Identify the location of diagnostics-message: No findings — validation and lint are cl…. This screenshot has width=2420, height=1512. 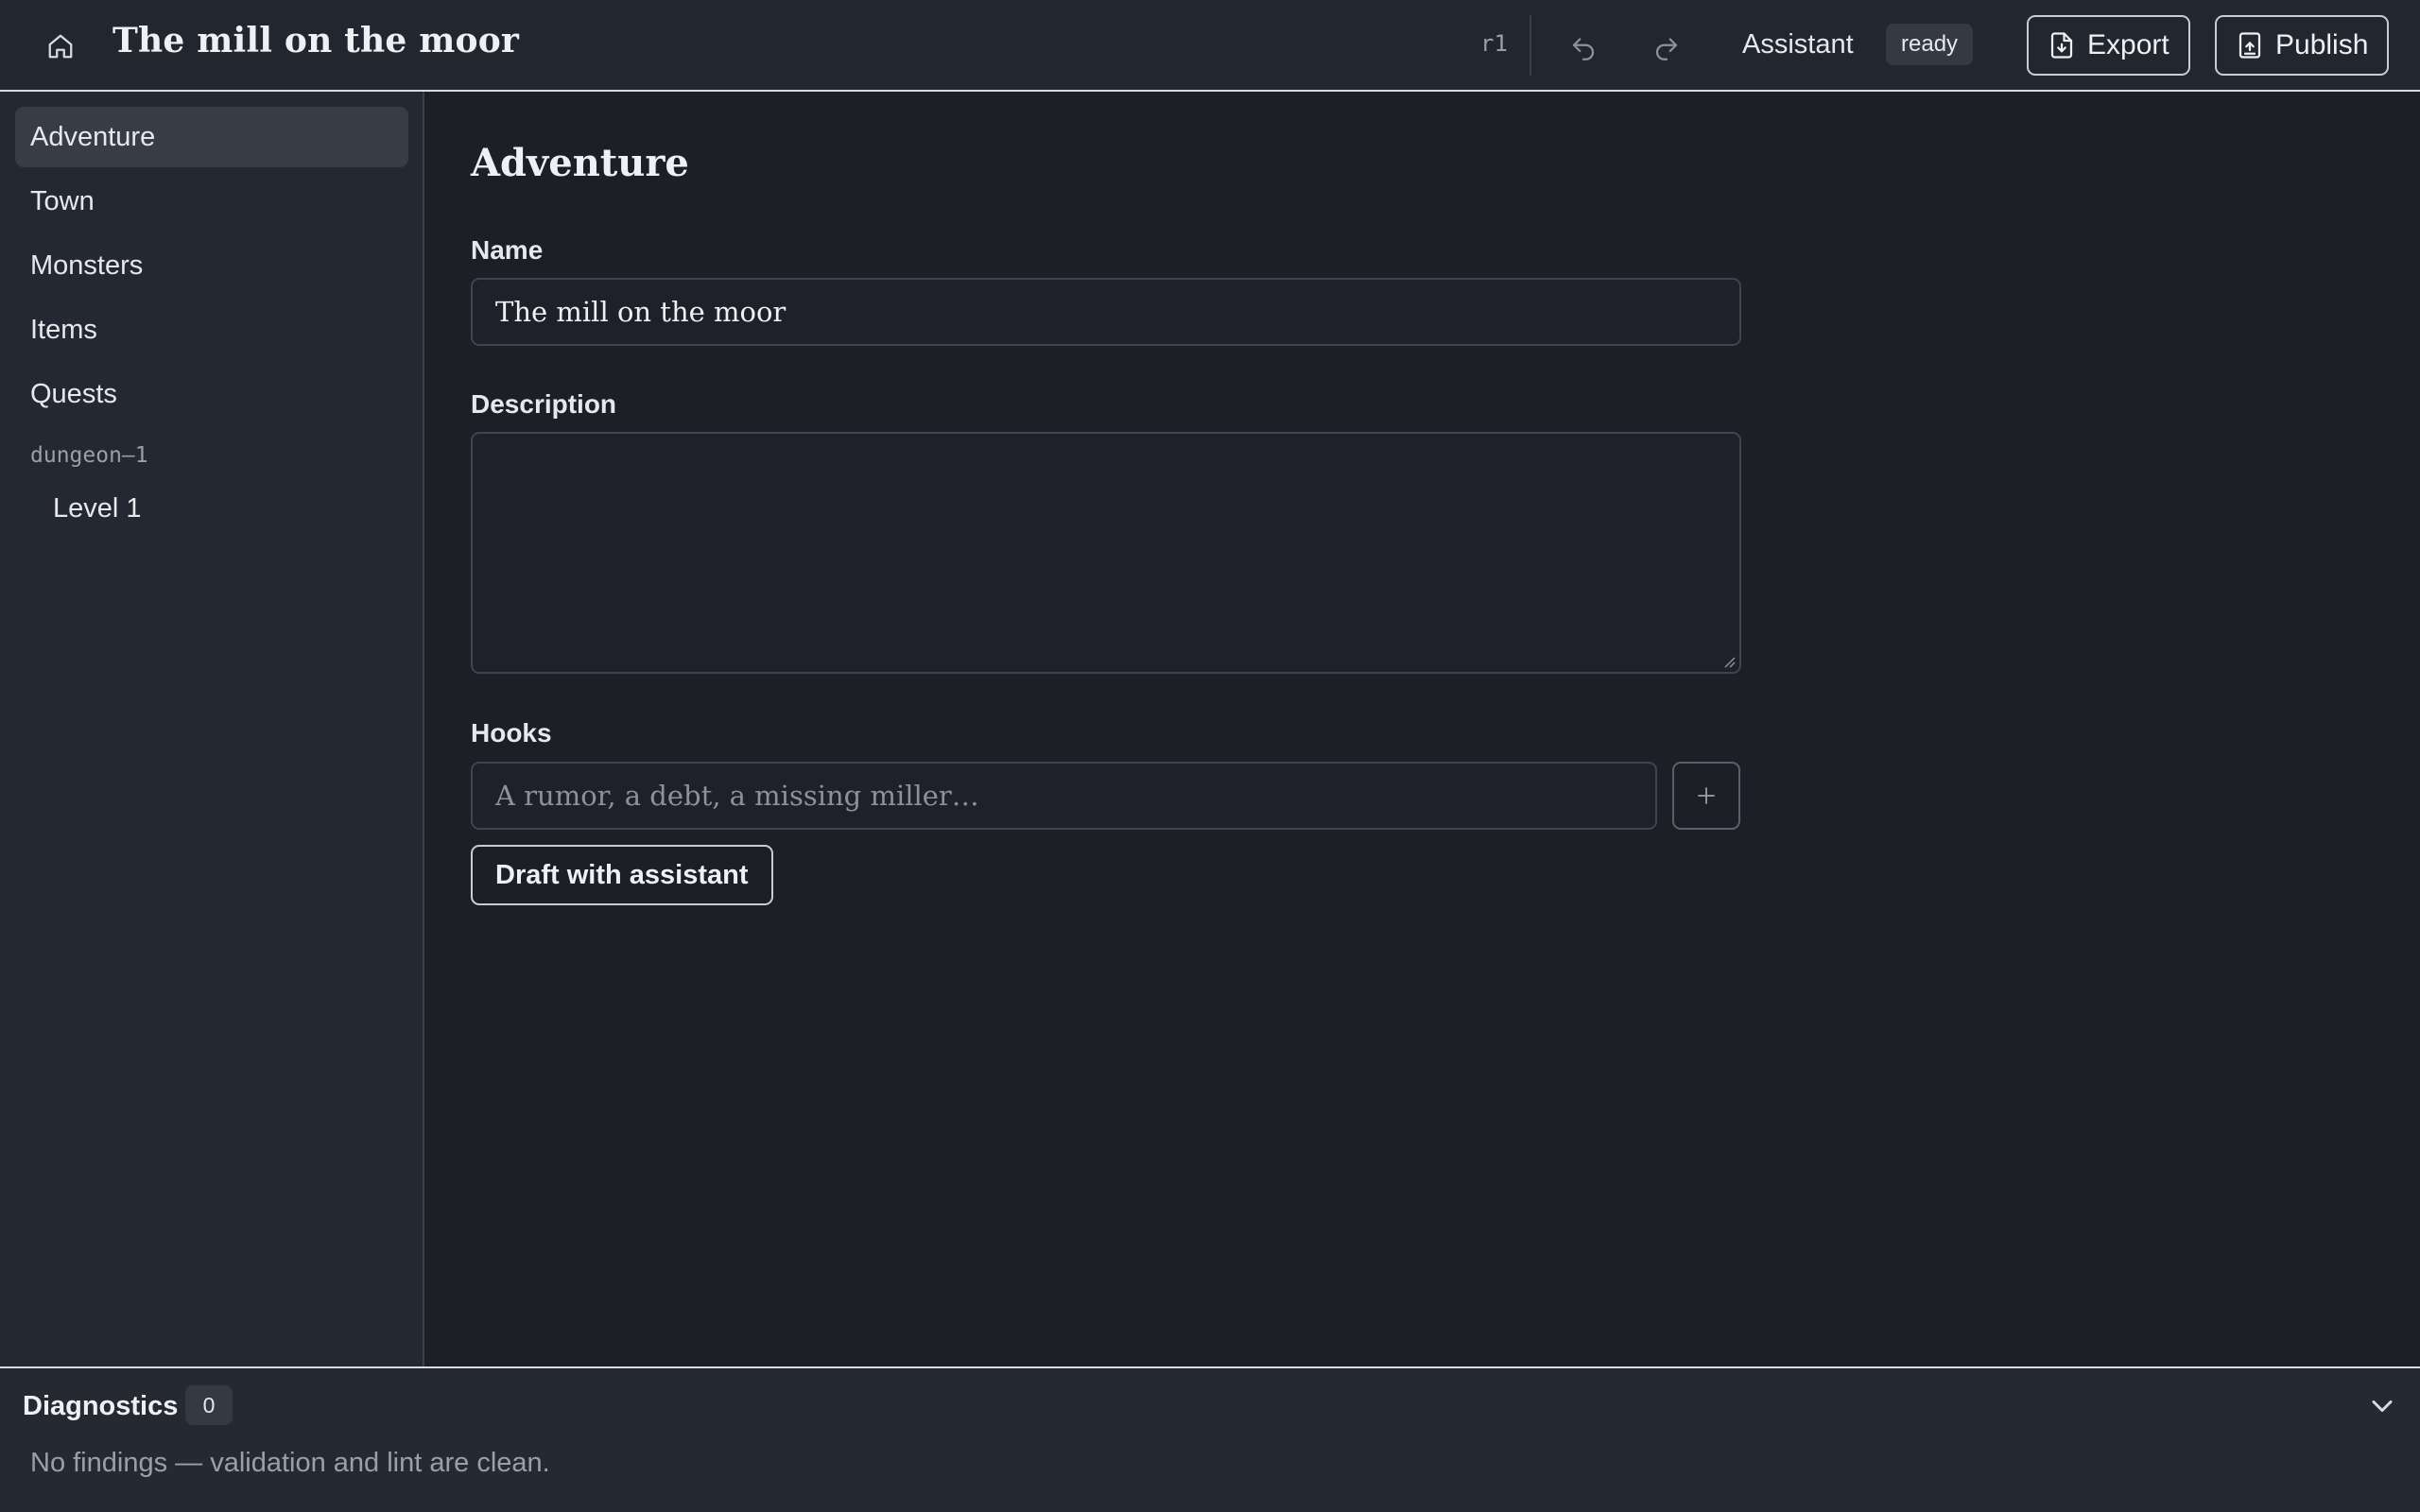
(290, 1463).